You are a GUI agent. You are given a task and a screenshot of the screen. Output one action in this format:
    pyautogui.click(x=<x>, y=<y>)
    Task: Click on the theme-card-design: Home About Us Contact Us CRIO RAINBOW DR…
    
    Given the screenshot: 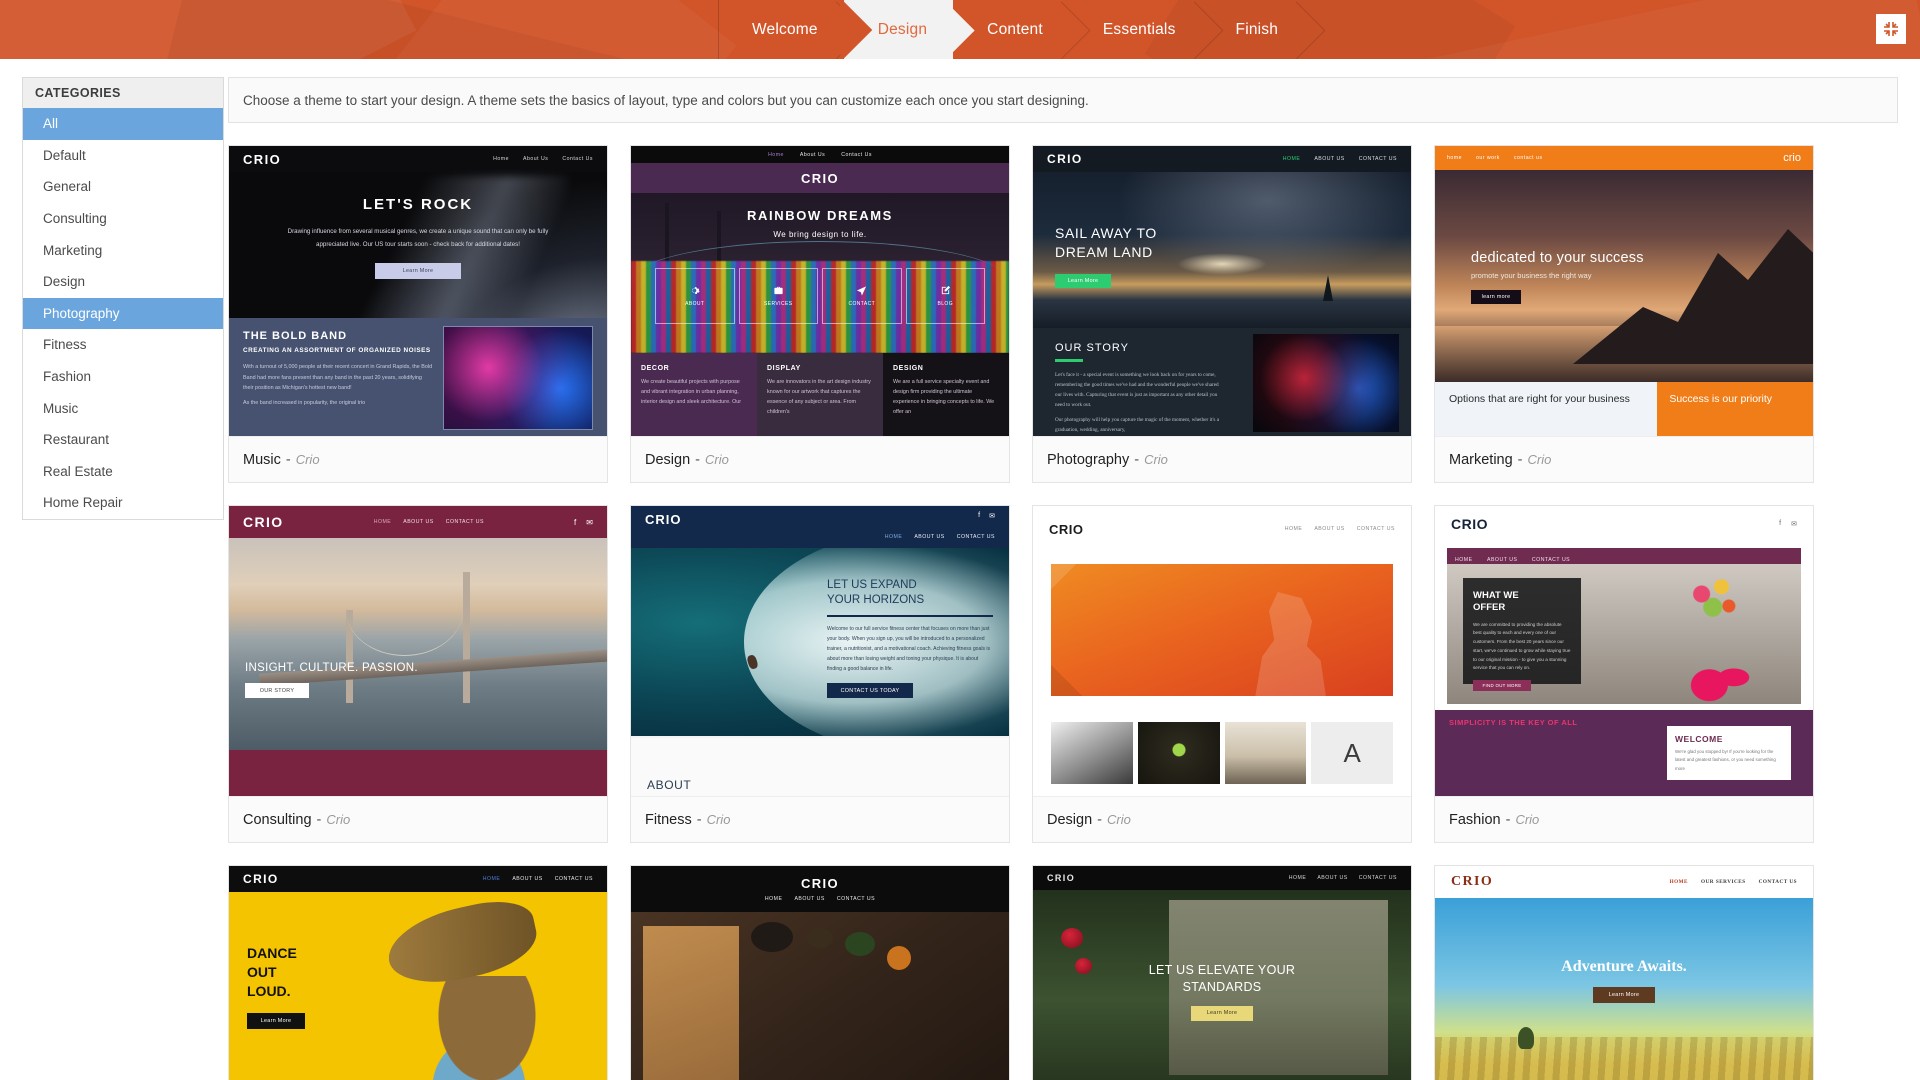 What is the action you would take?
    pyautogui.click(x=820, y=314)
    